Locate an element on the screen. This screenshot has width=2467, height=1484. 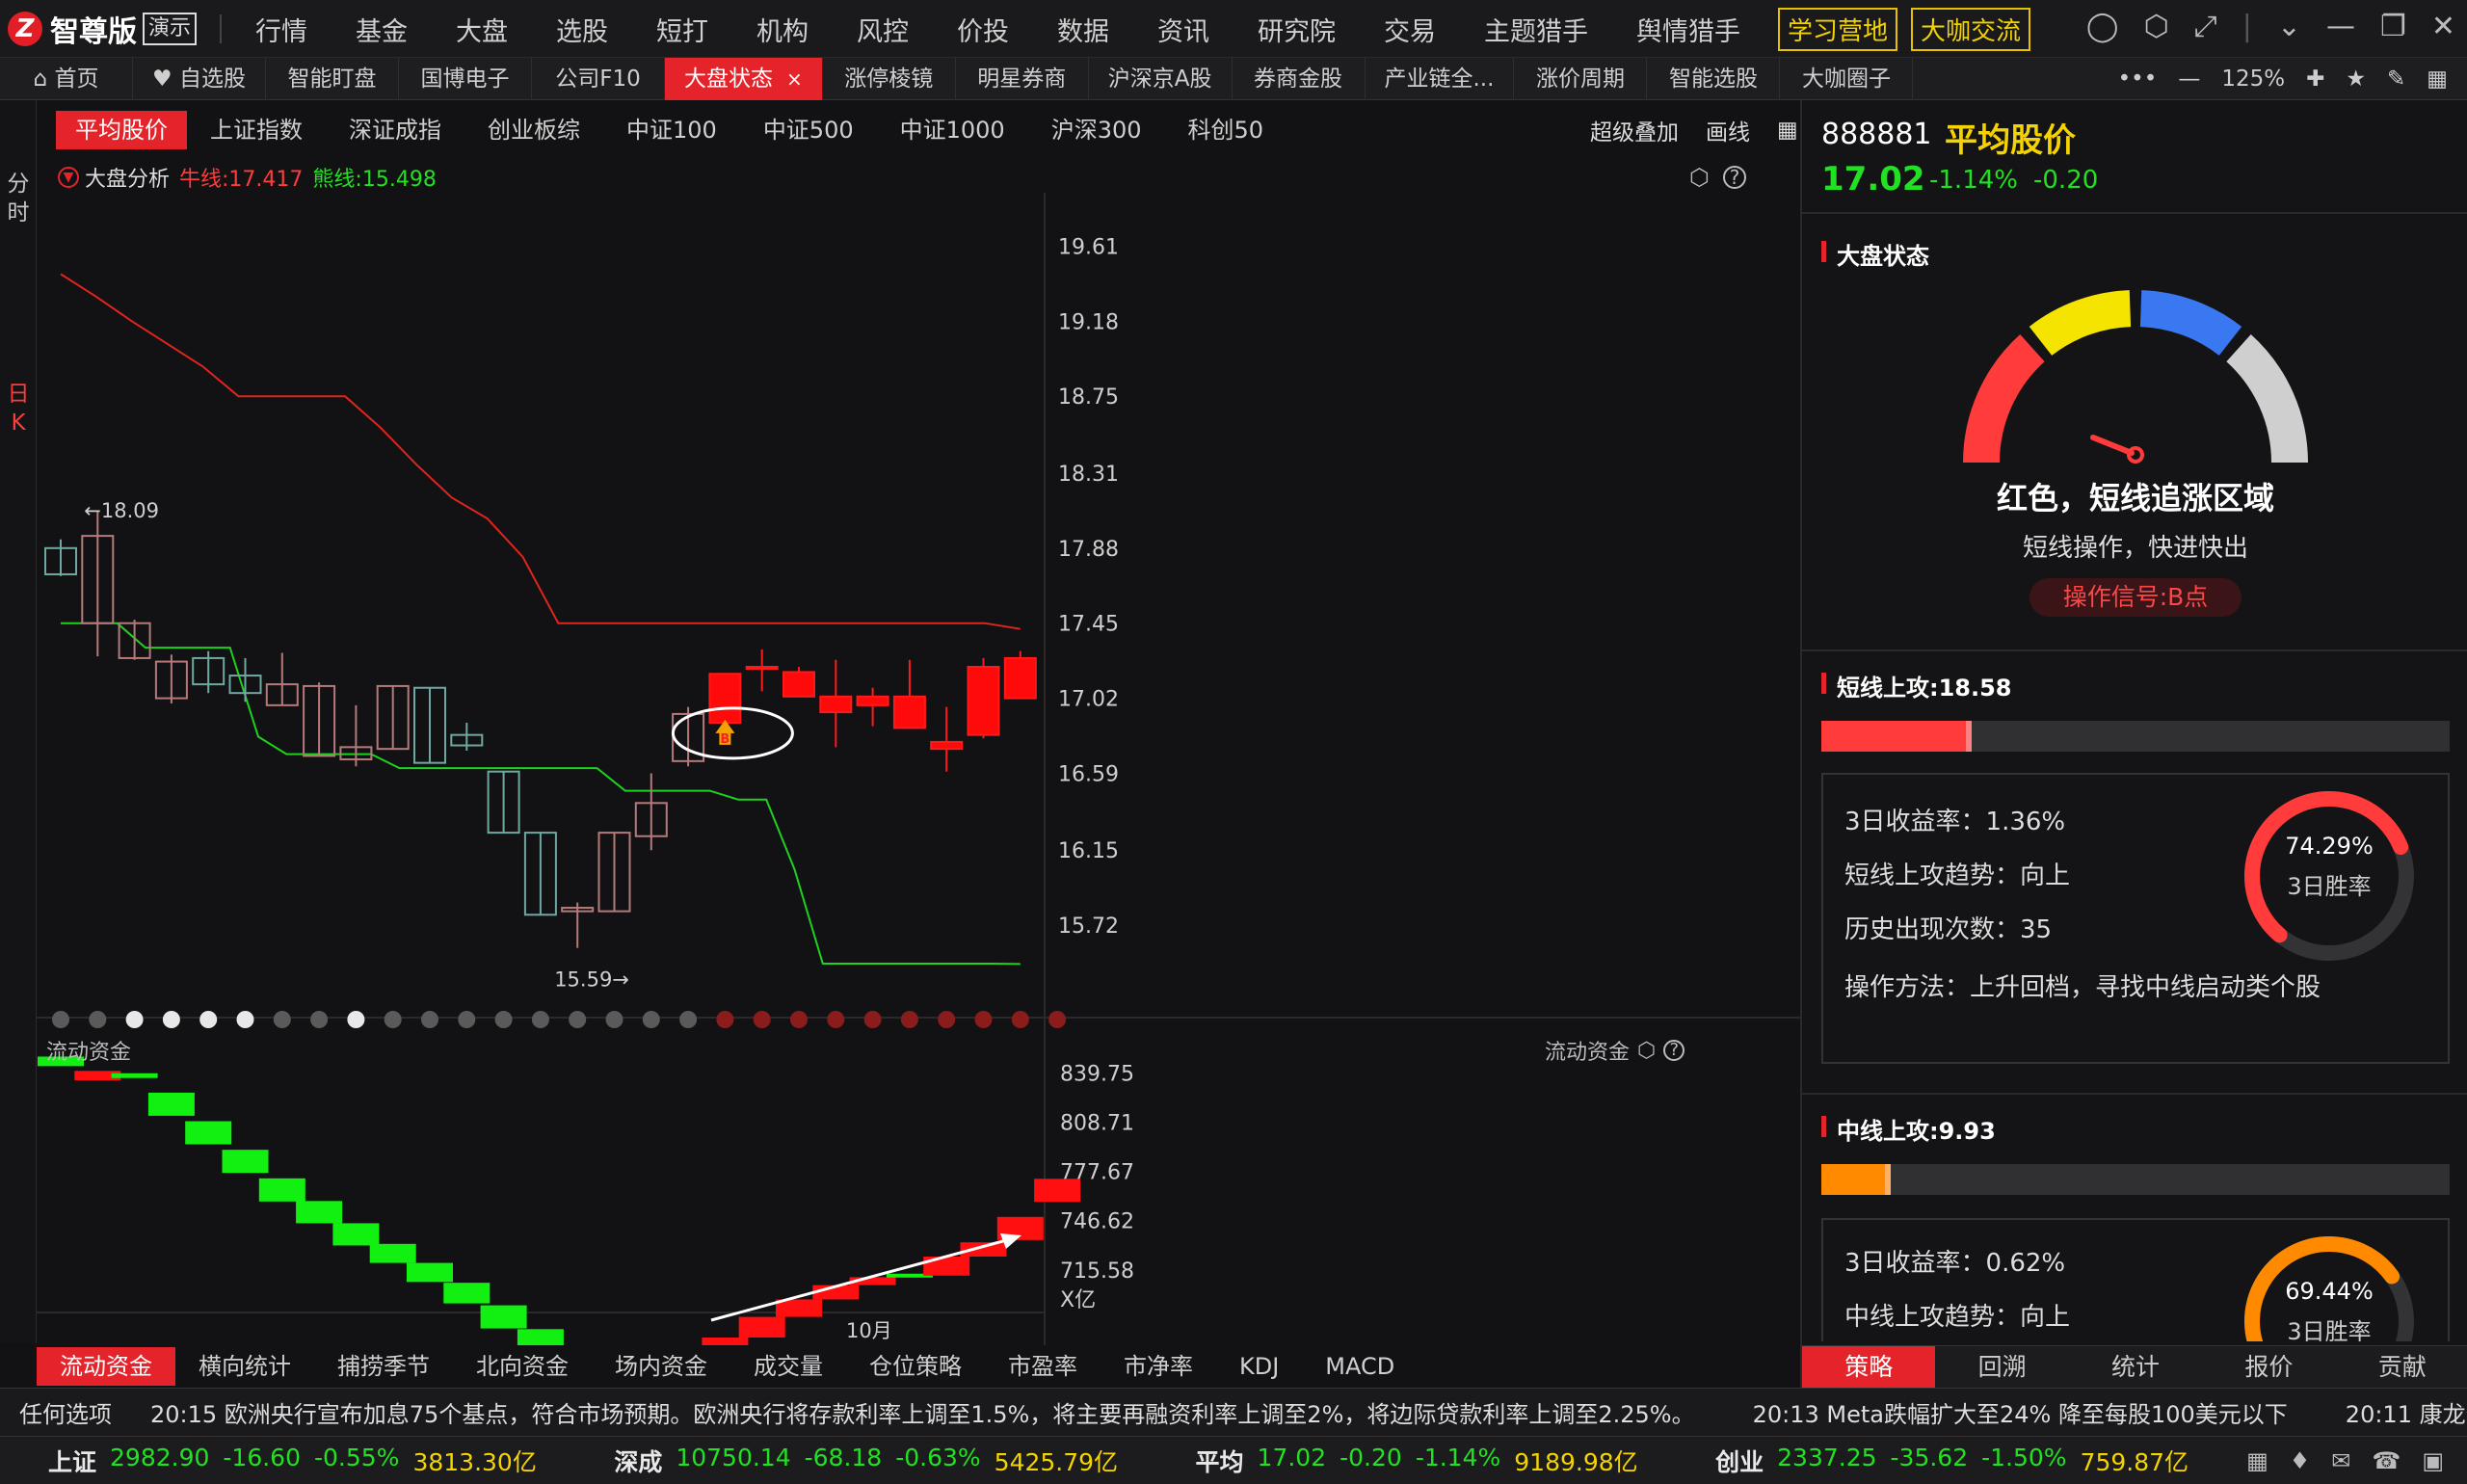
dropdown-icon: ▼ is located at coordinates (68, 177).